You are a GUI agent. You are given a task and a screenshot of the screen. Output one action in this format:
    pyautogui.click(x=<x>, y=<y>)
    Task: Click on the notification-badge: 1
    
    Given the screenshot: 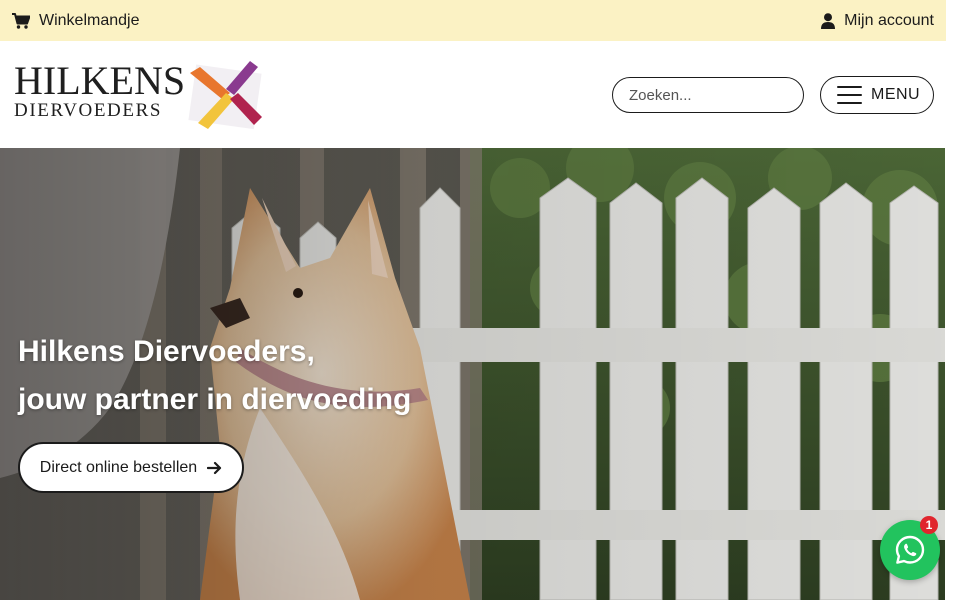 What is the action you would take?
    pyautogui.click(x=929, y=525)
    